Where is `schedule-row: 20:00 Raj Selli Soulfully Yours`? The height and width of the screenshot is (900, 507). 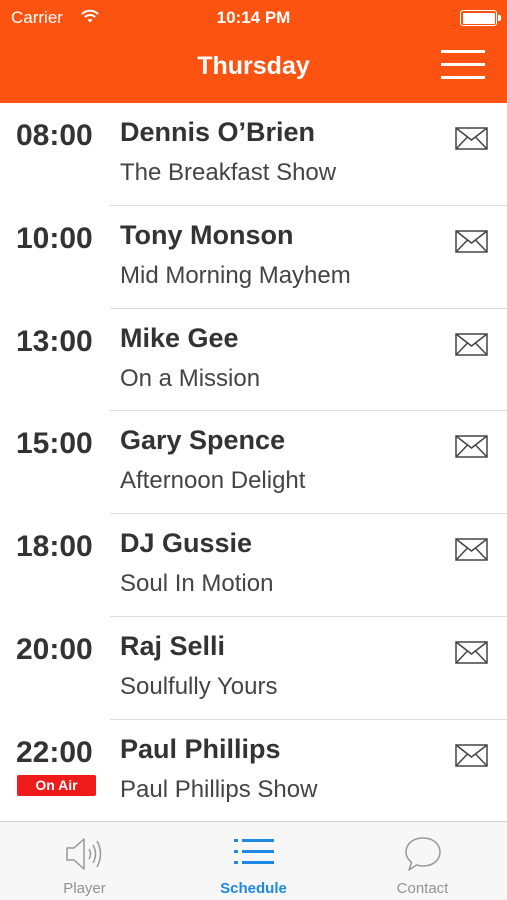 schedule-row: 20:00 Raj Selli Soulfully Yours is located at coordinates (253, 668).